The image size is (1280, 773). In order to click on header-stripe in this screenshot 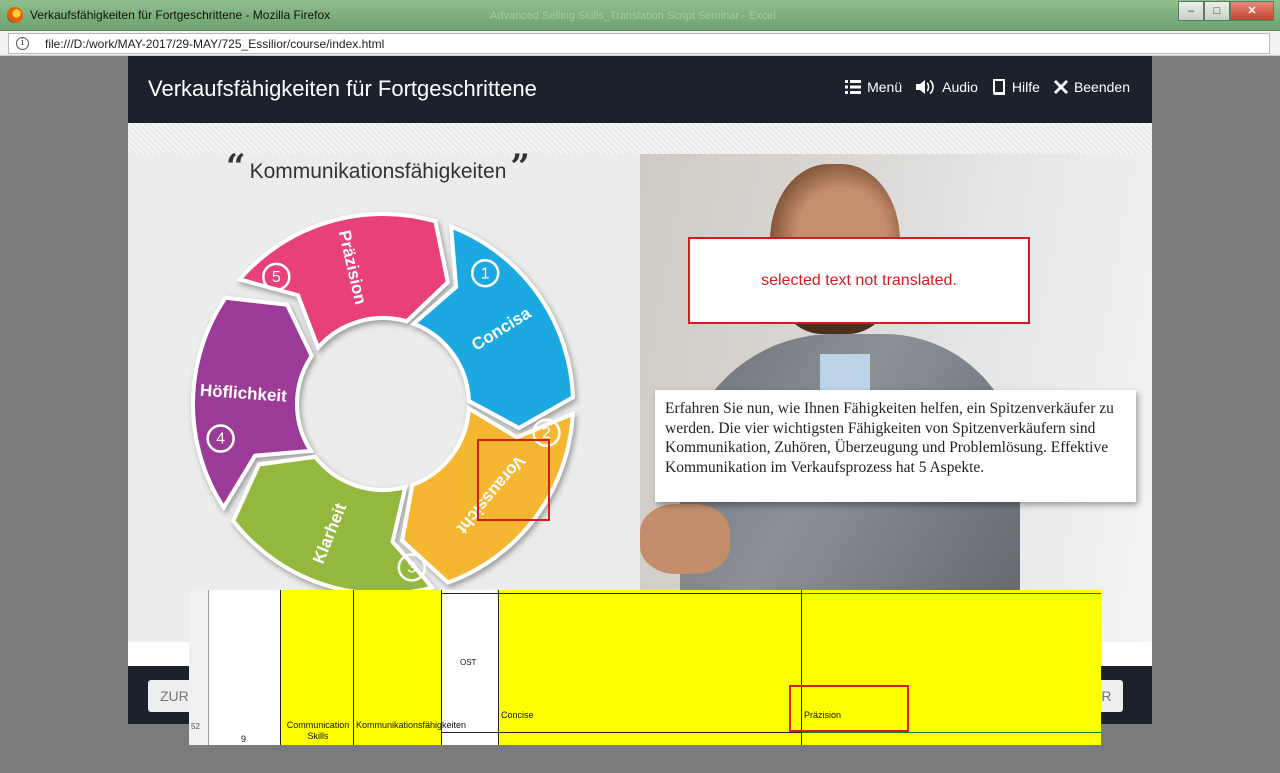, I will do `click(640, 138)`.